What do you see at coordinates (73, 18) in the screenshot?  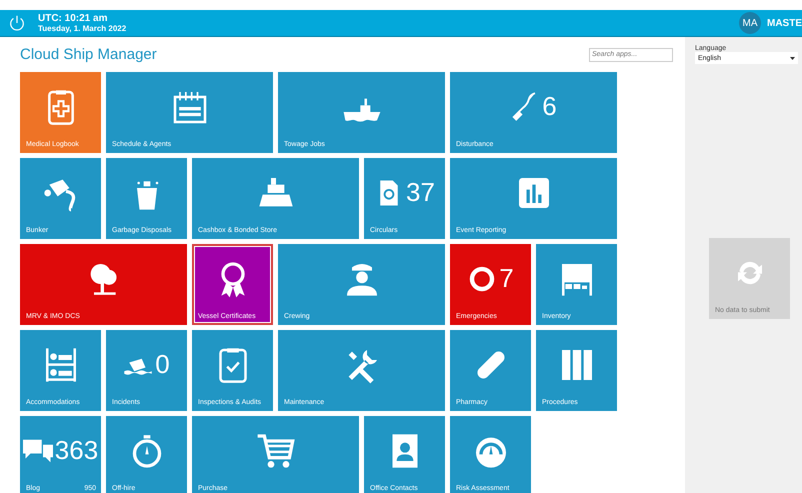 I see `utc-time: UTC: 10:21 am` at bounding box center [73, 18].